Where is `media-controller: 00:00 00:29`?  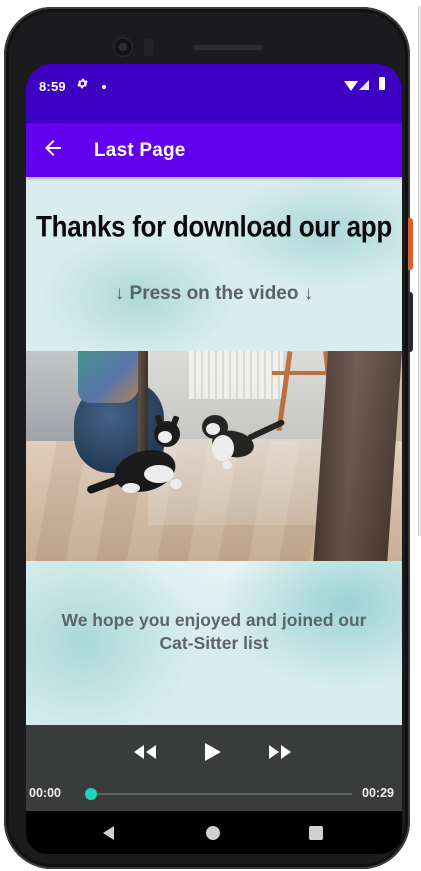 media-controller: 00:00 00:29 is located at coordinates (214, 768).